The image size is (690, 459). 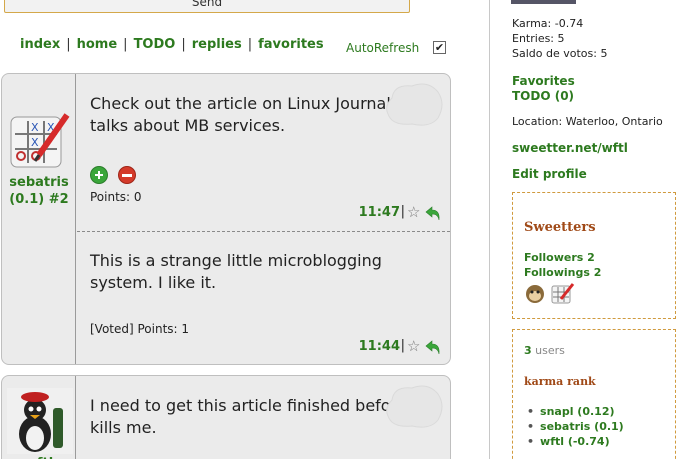 I want to click on vote-down-icon, so click(x=127, y=174).